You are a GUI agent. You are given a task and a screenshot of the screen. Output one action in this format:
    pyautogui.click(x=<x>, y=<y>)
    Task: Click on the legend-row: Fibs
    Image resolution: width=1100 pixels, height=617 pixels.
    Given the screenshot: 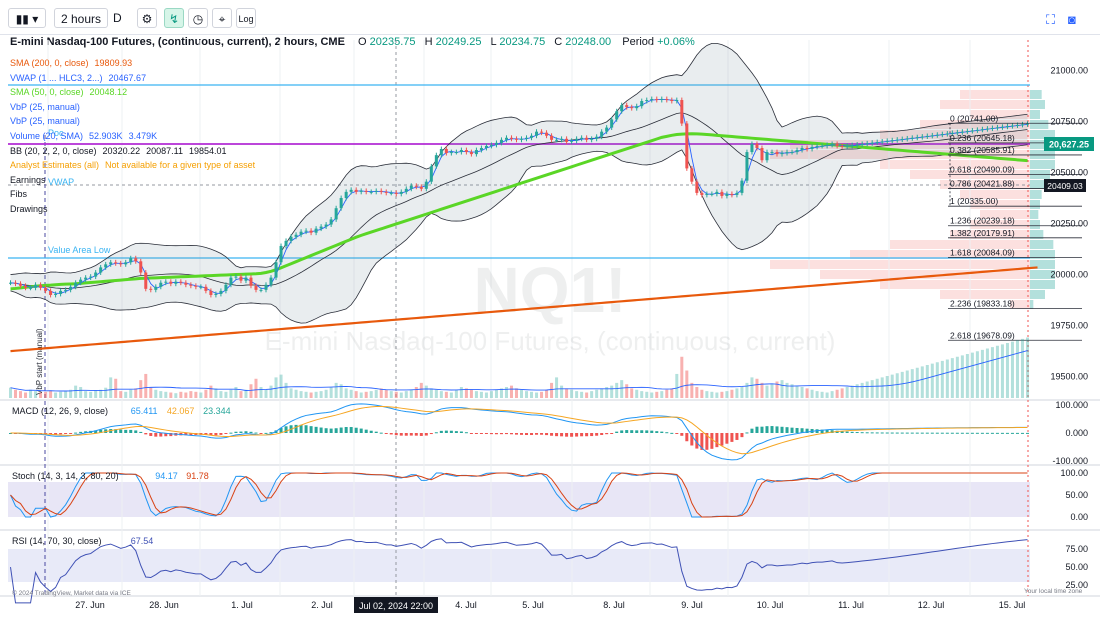 What is the action you would take?
    pyautogui.click(x=135, y=194)
    